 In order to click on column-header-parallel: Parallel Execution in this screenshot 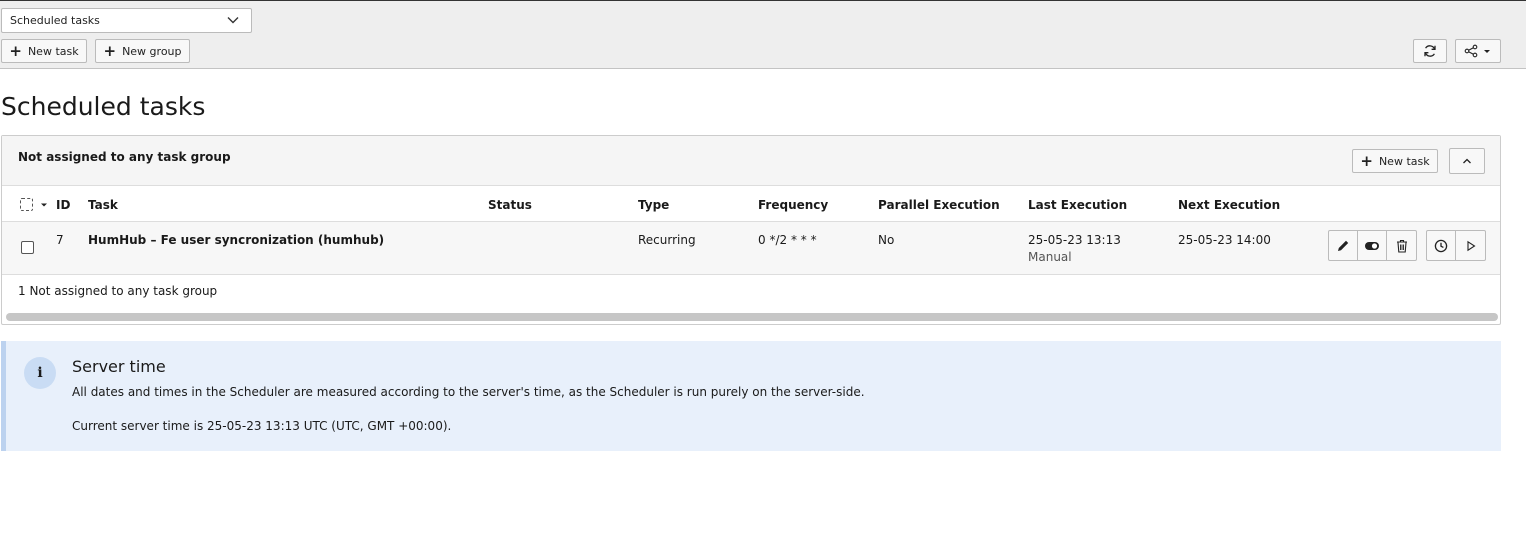, I will do `click(939, 205)`.